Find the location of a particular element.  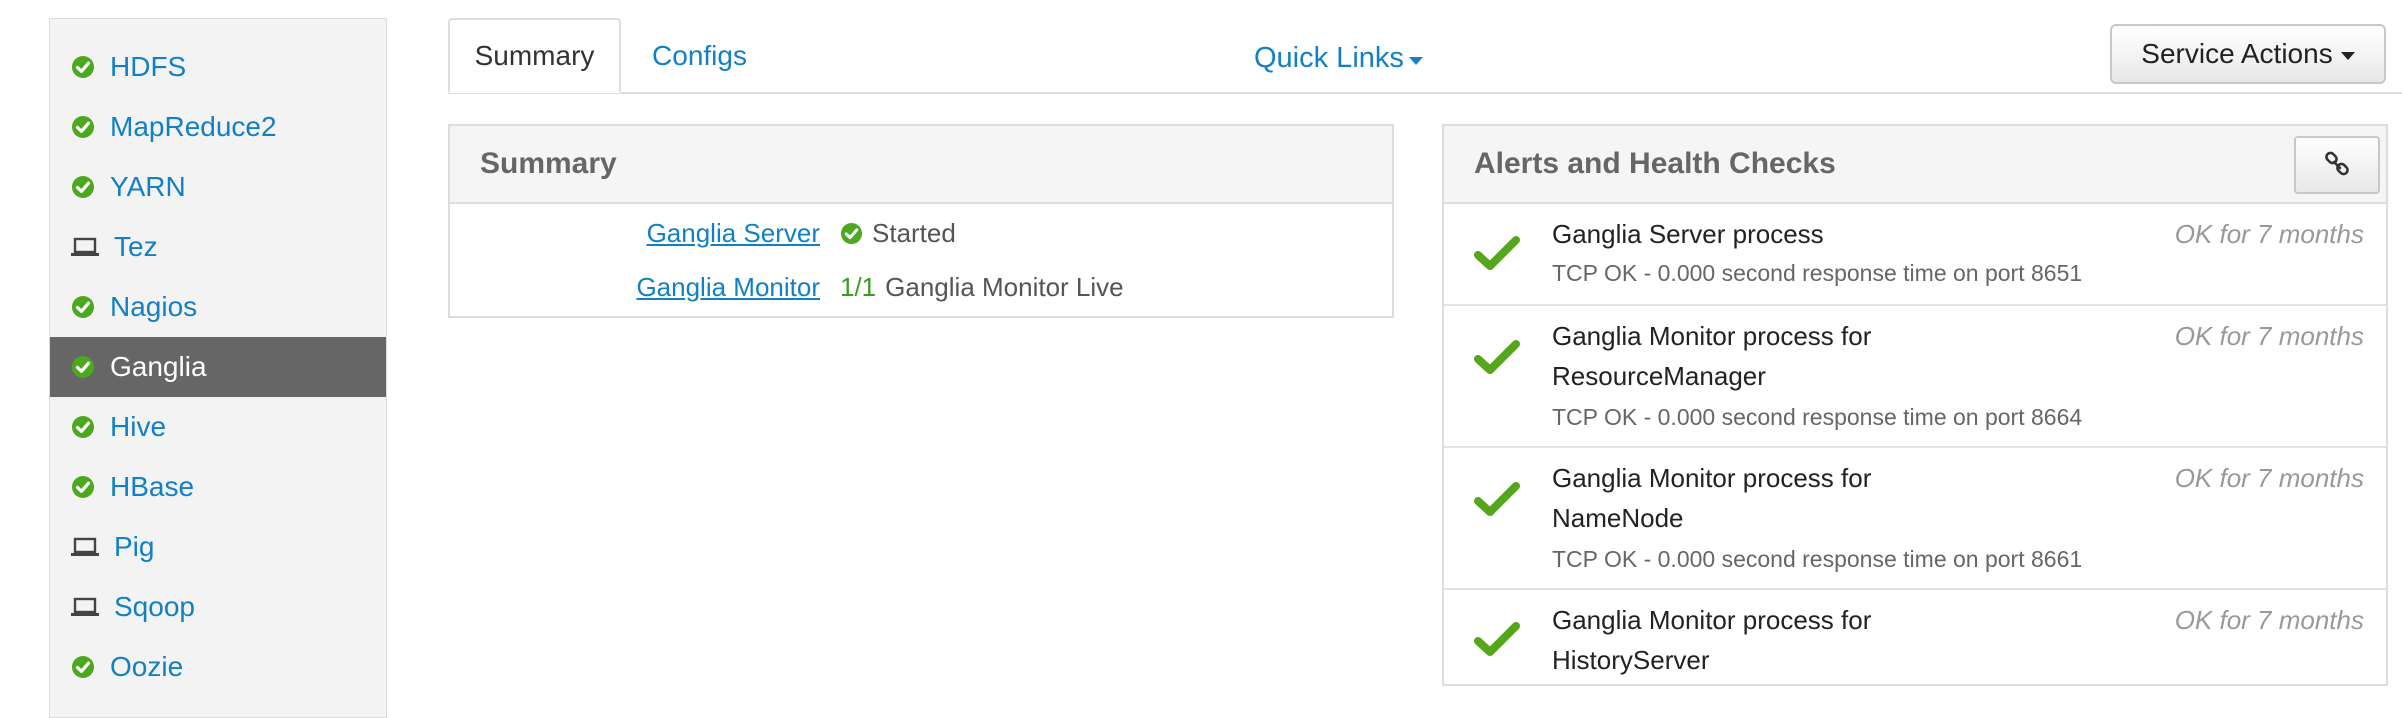

ganglia-monitor-status: 1/1 Ganglia Monitor Live is located at coordinates (982, 287).